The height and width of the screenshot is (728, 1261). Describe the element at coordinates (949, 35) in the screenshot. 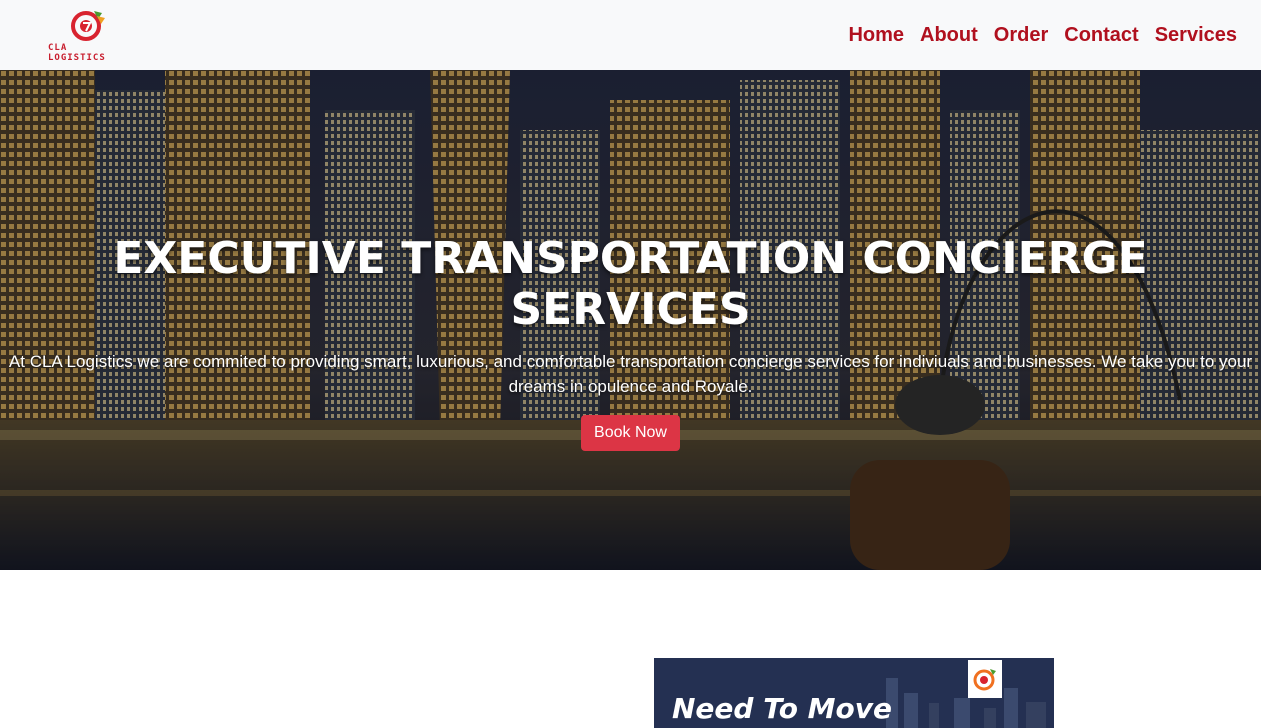

I see `nav-about-link: About` at that location.